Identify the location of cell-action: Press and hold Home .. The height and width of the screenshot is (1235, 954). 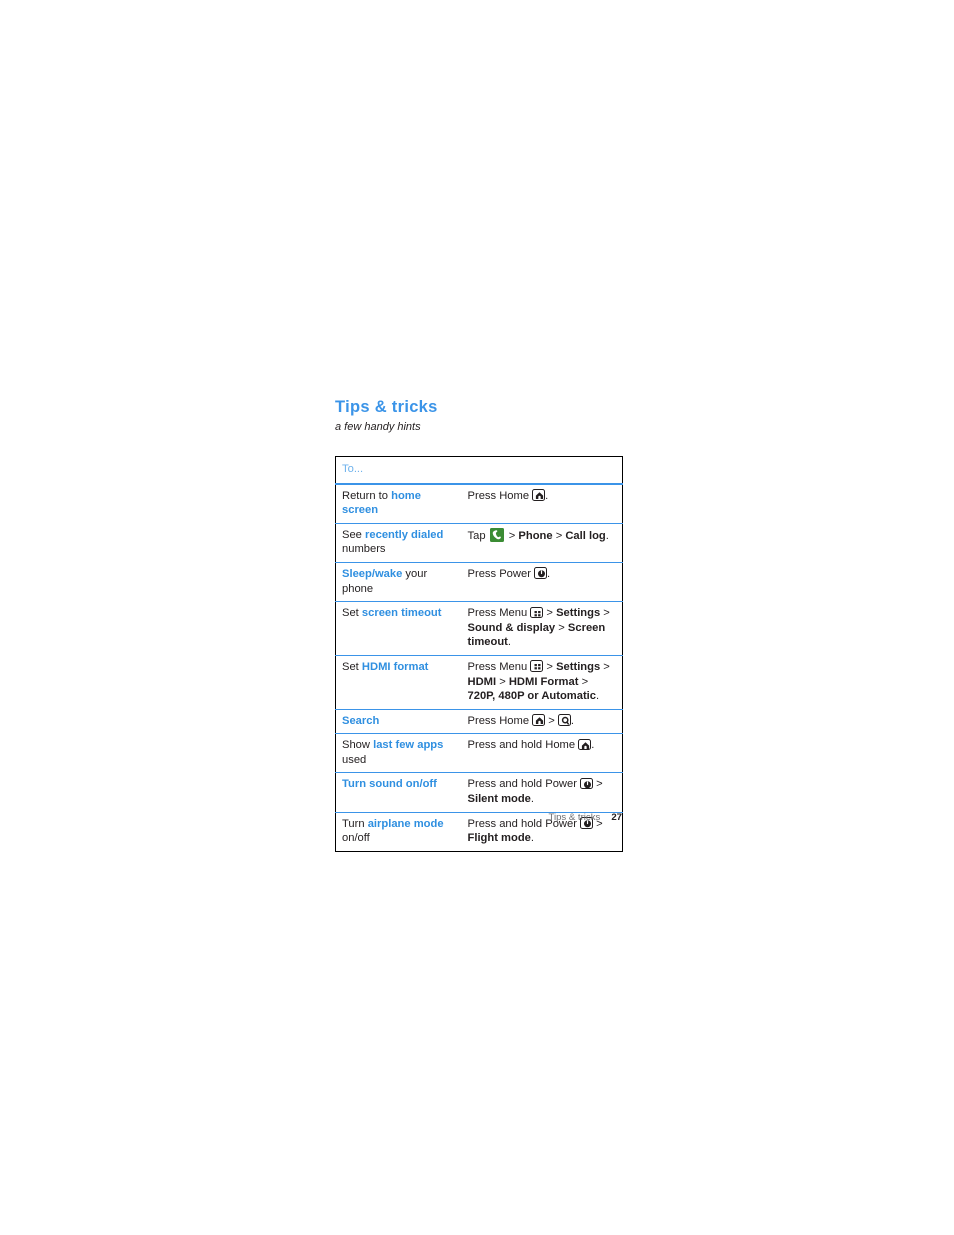
(542, 753).